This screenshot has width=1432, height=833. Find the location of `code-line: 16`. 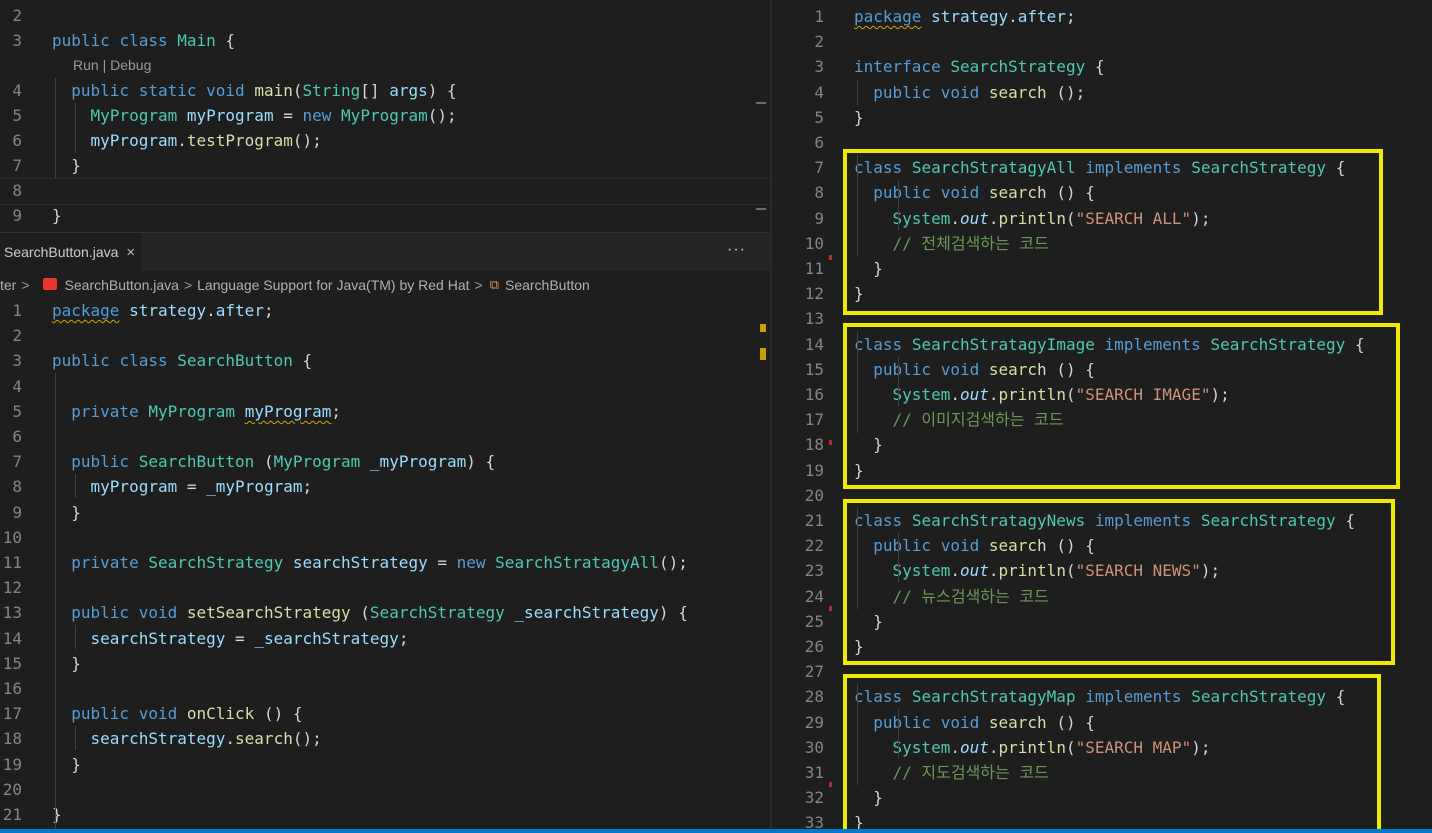

code-line: 16 is located at coordinates (385, 688).